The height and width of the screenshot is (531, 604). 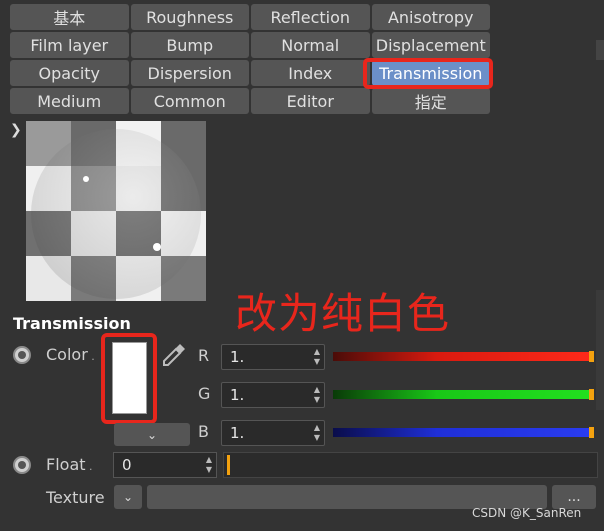 I want to click on channel-input-r: 1. ▲ ▼, so click(x=273, y=357).